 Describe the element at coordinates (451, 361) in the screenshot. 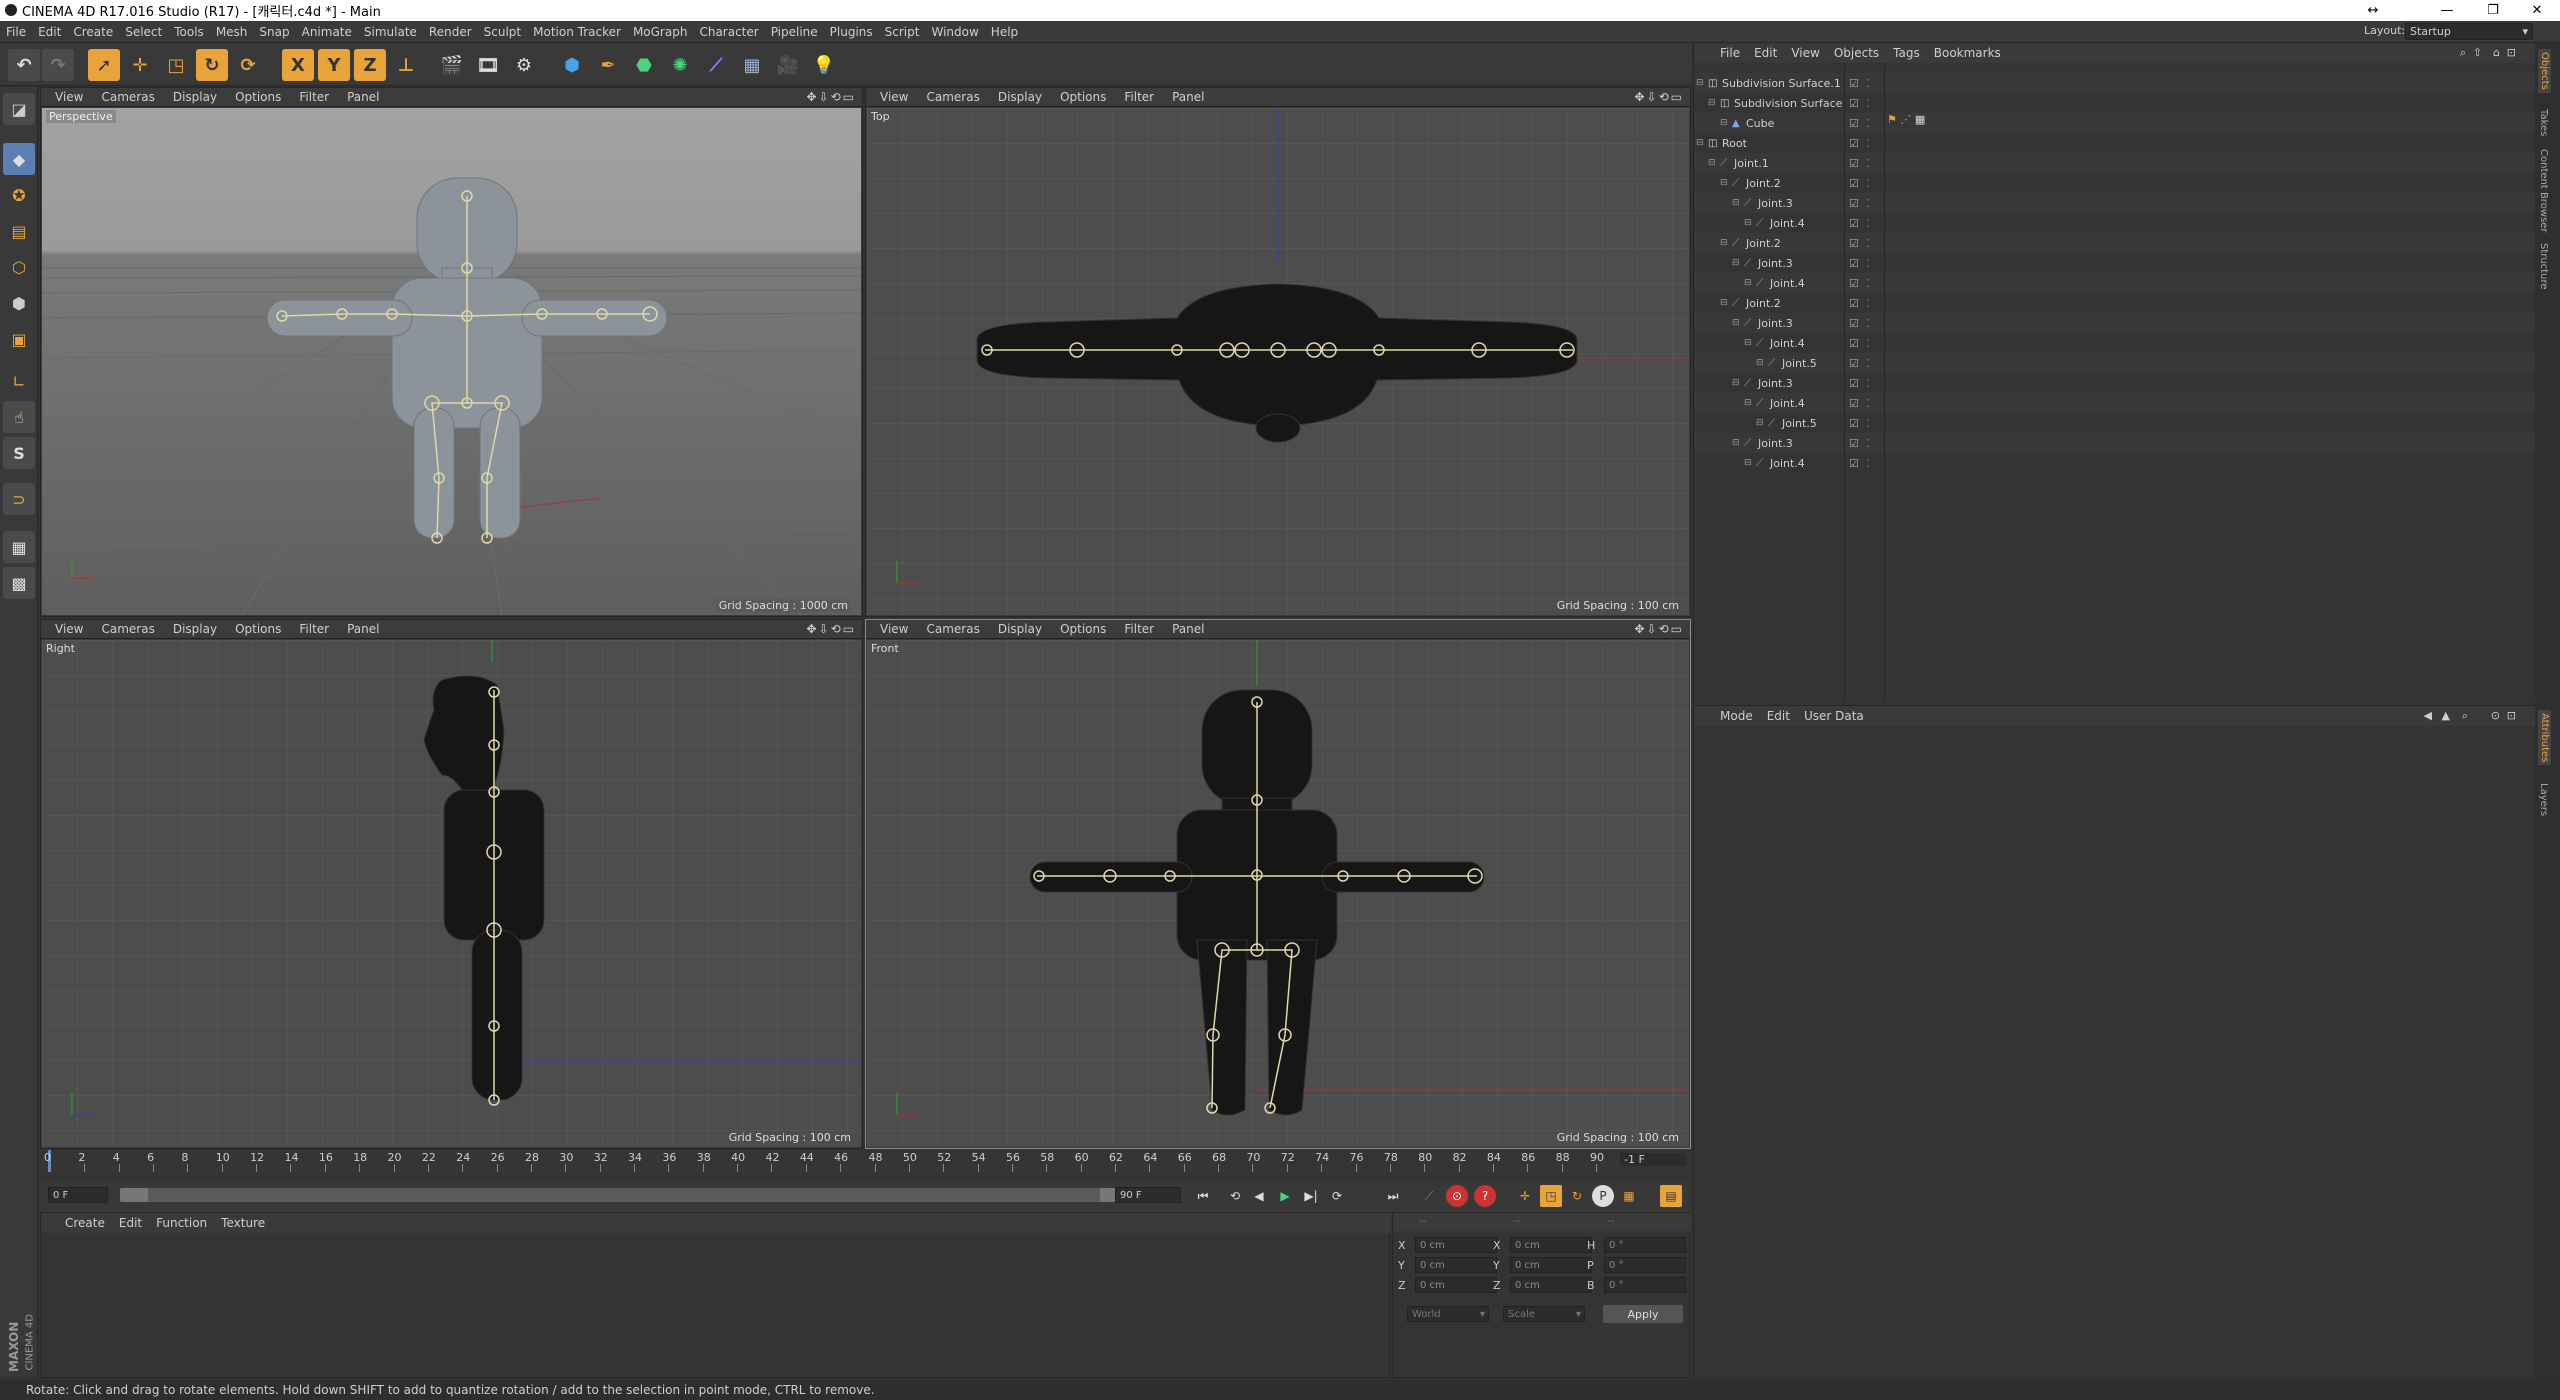

I see `viewport-canvas: Perspective Grid Spacing : 1000 cm` at that location.